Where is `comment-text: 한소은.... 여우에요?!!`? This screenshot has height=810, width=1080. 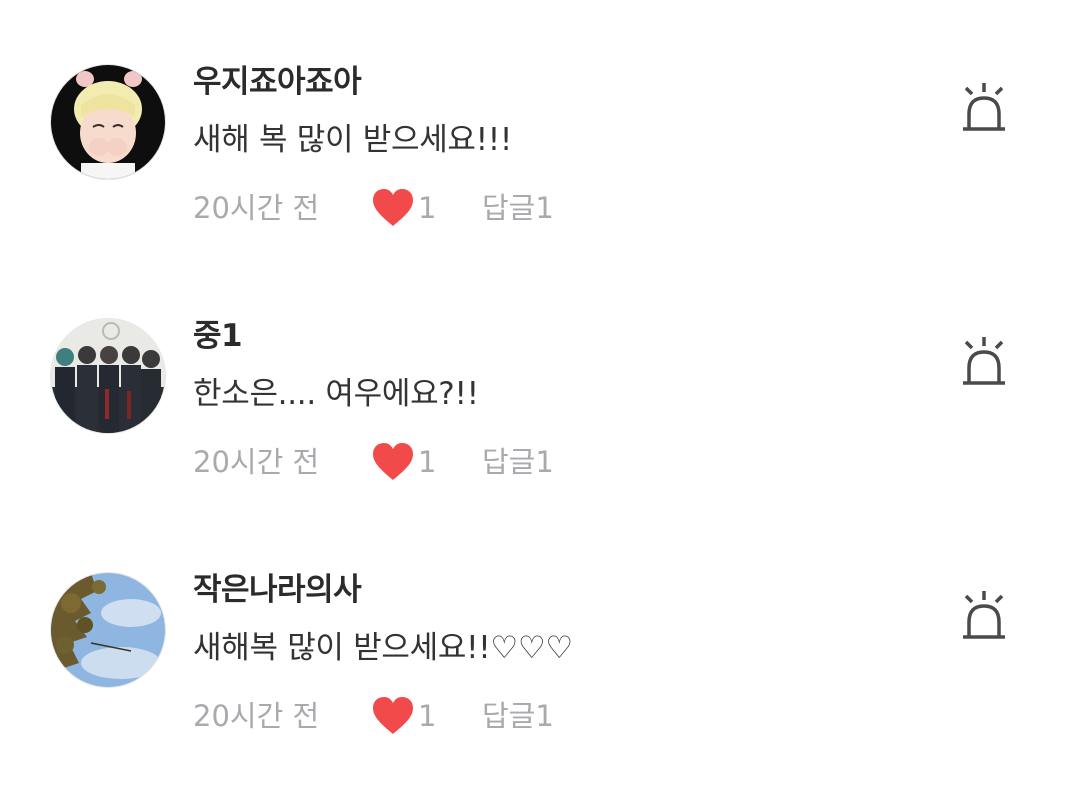
comment-text: 한소은.... 여우에요?!! is located at coordinates (336, 394).